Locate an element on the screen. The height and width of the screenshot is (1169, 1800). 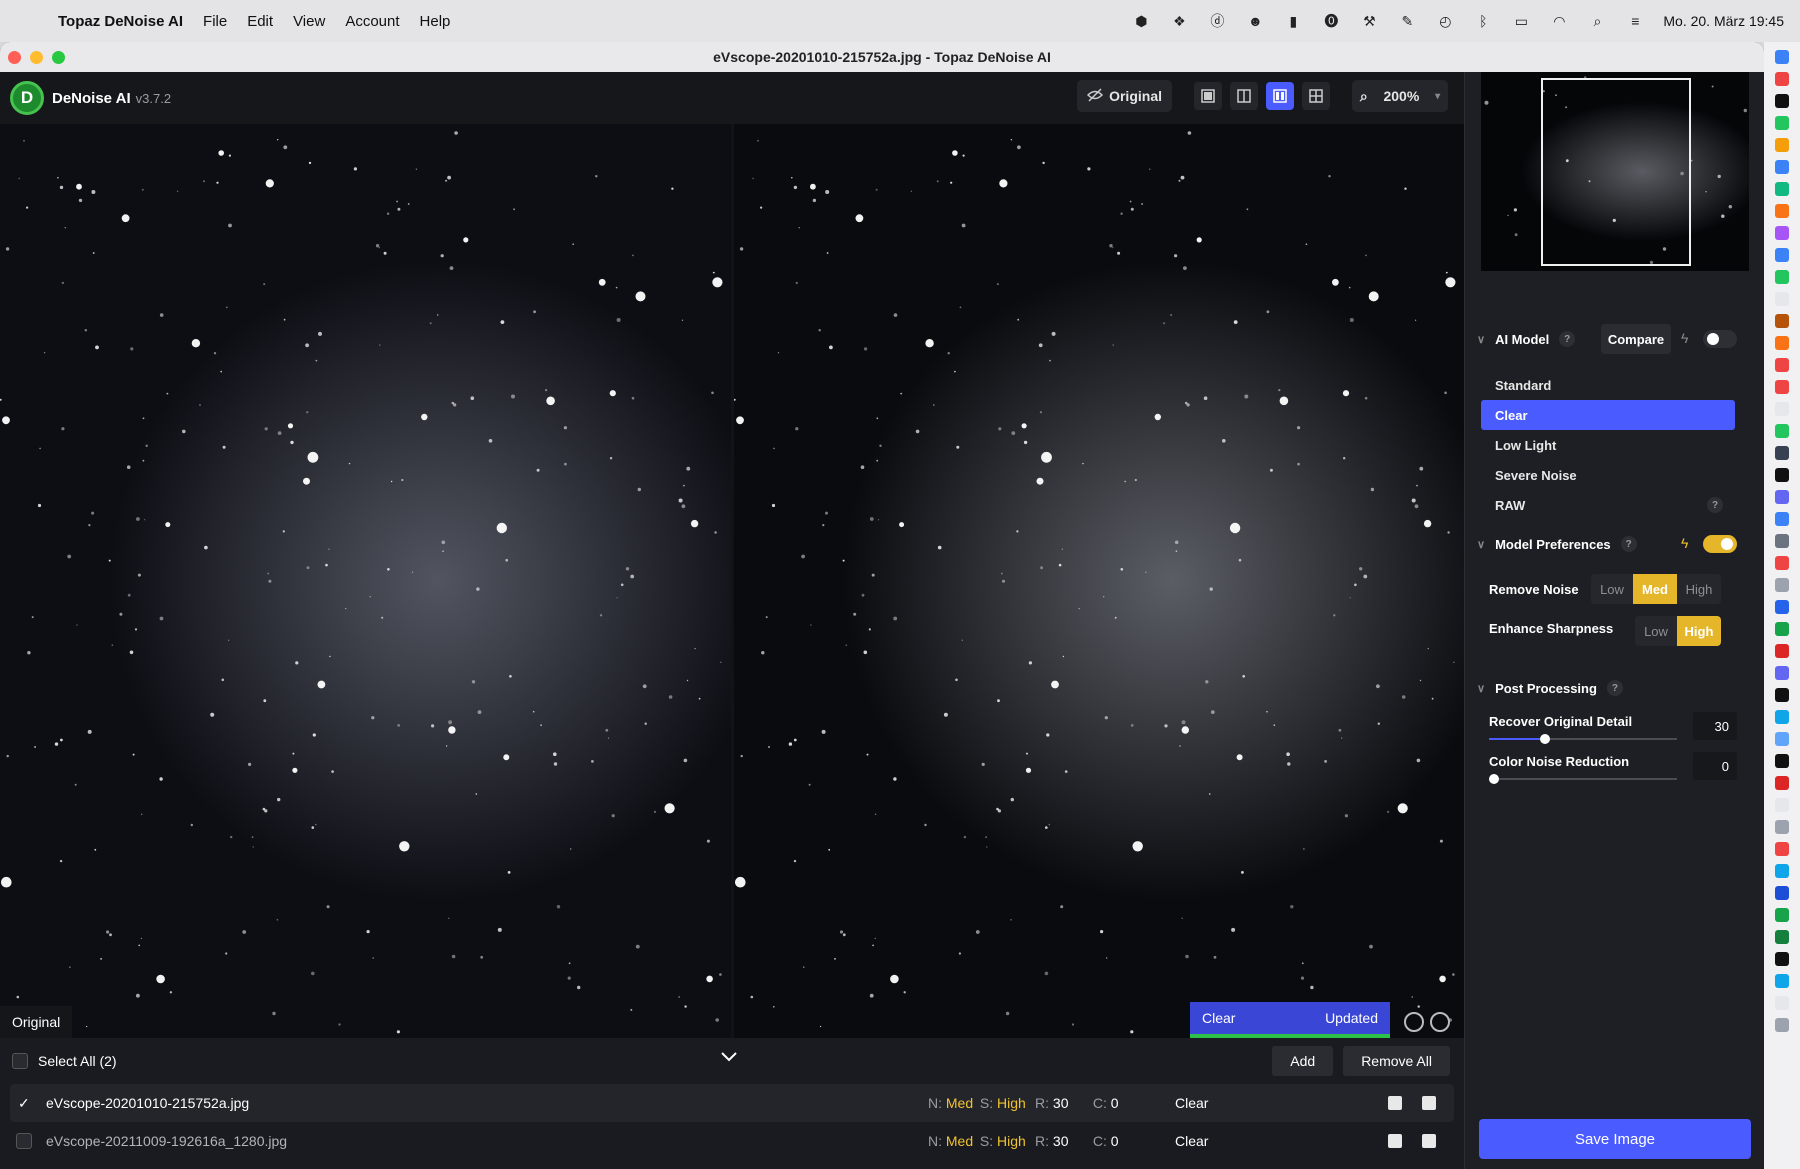
model-preferences-header: ∨ Model Preferences ? is located at coordinates (1557, 544).